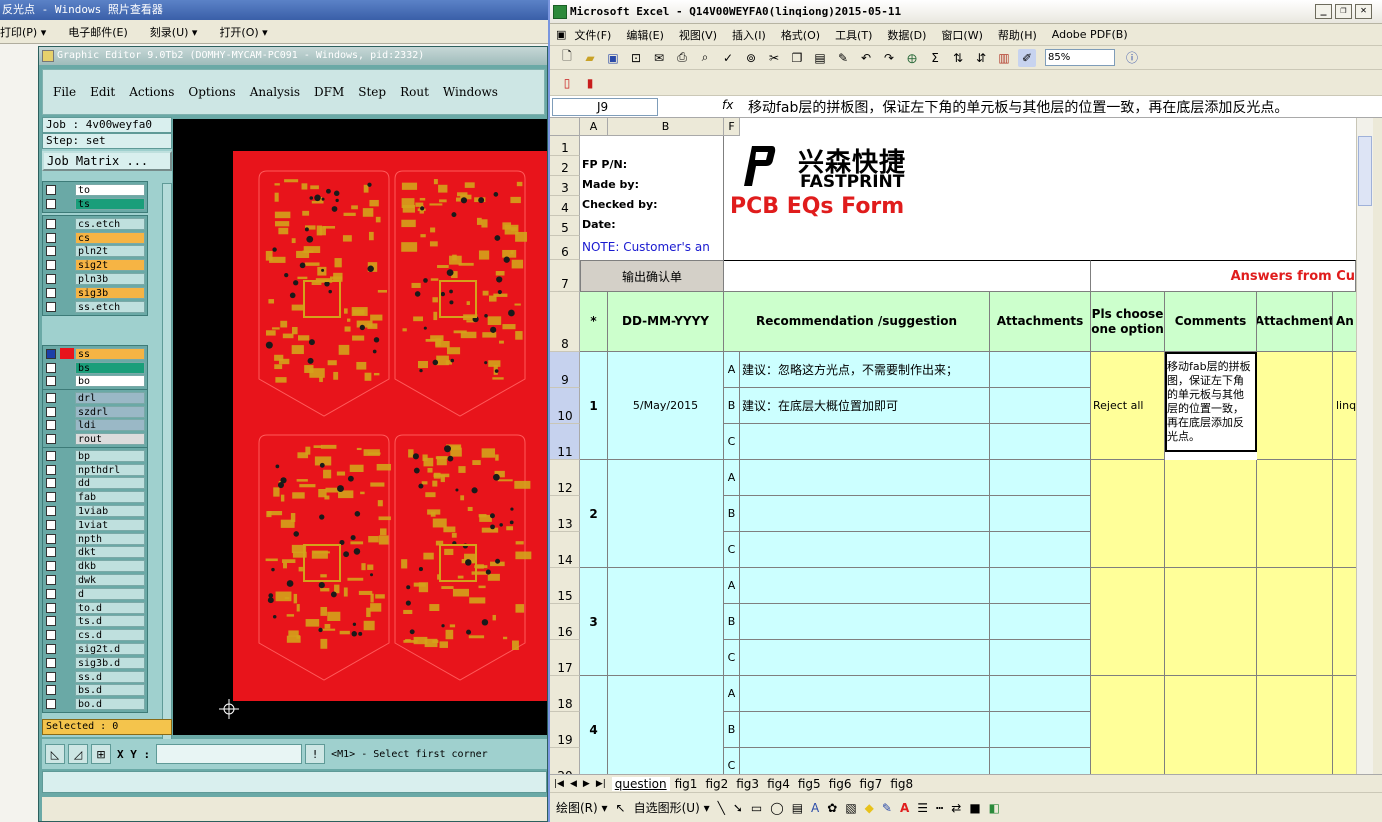  What do you see at coordinates (698, 35) in the screenshot?
I see `menu-view-cn: 视图(V)` at bounding box center [698, 35].